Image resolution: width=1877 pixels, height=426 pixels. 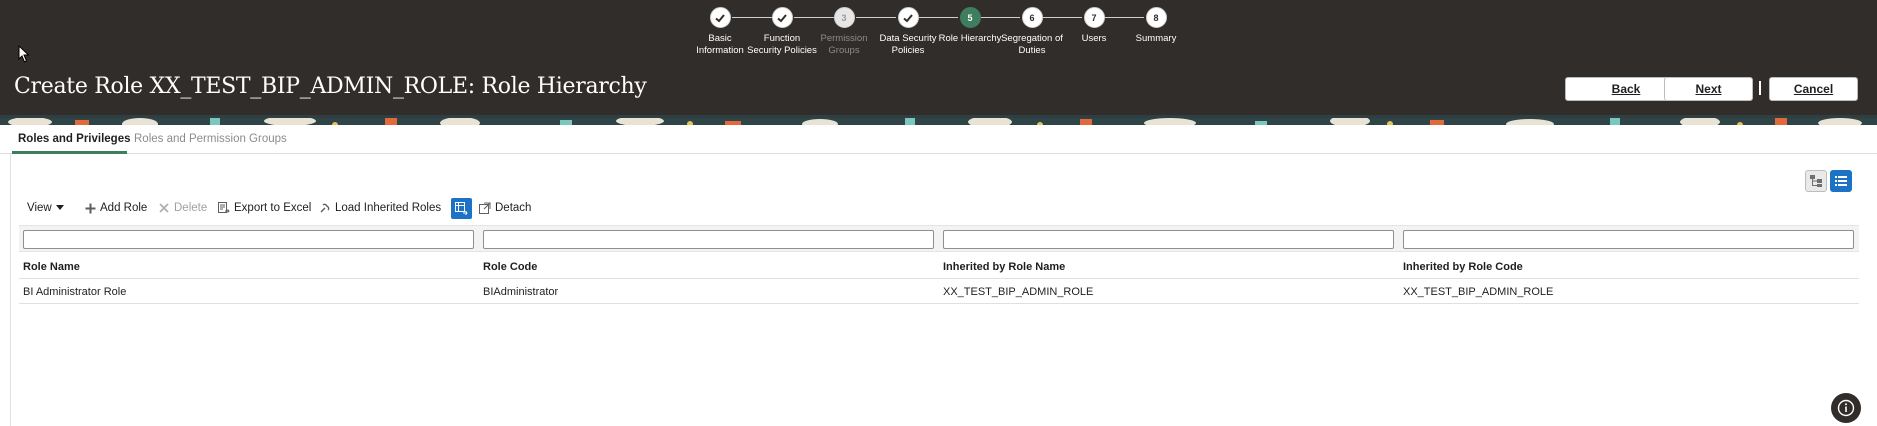 I want to click on view-menu-button: View, so click(x=45, y=208).